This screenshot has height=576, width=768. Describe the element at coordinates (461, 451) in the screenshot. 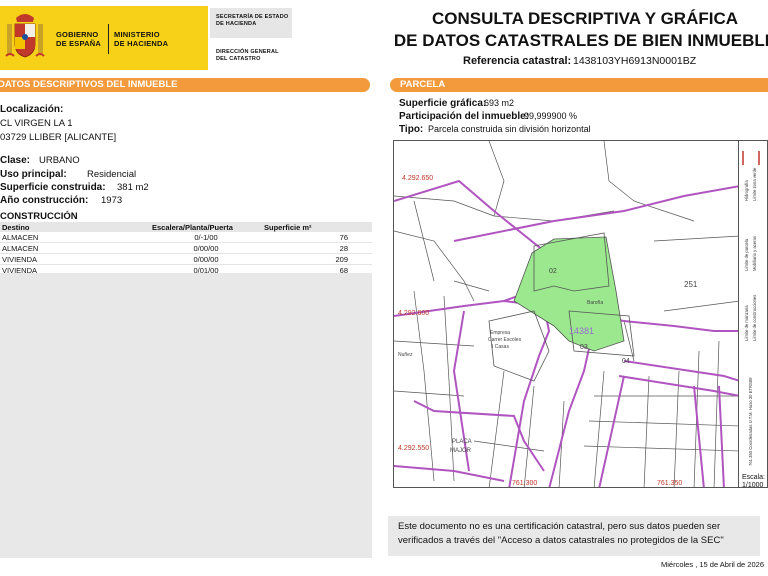

I see `map-label: MAJOR` at that location.